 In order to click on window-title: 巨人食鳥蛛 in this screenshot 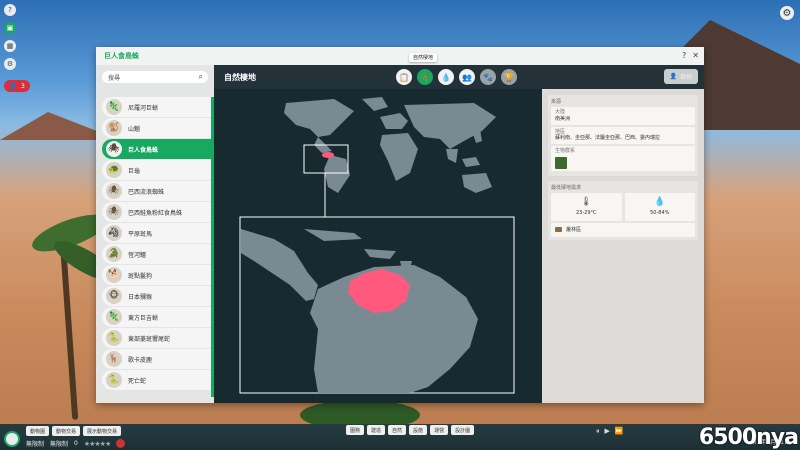, I will do `click(121, 56)`.